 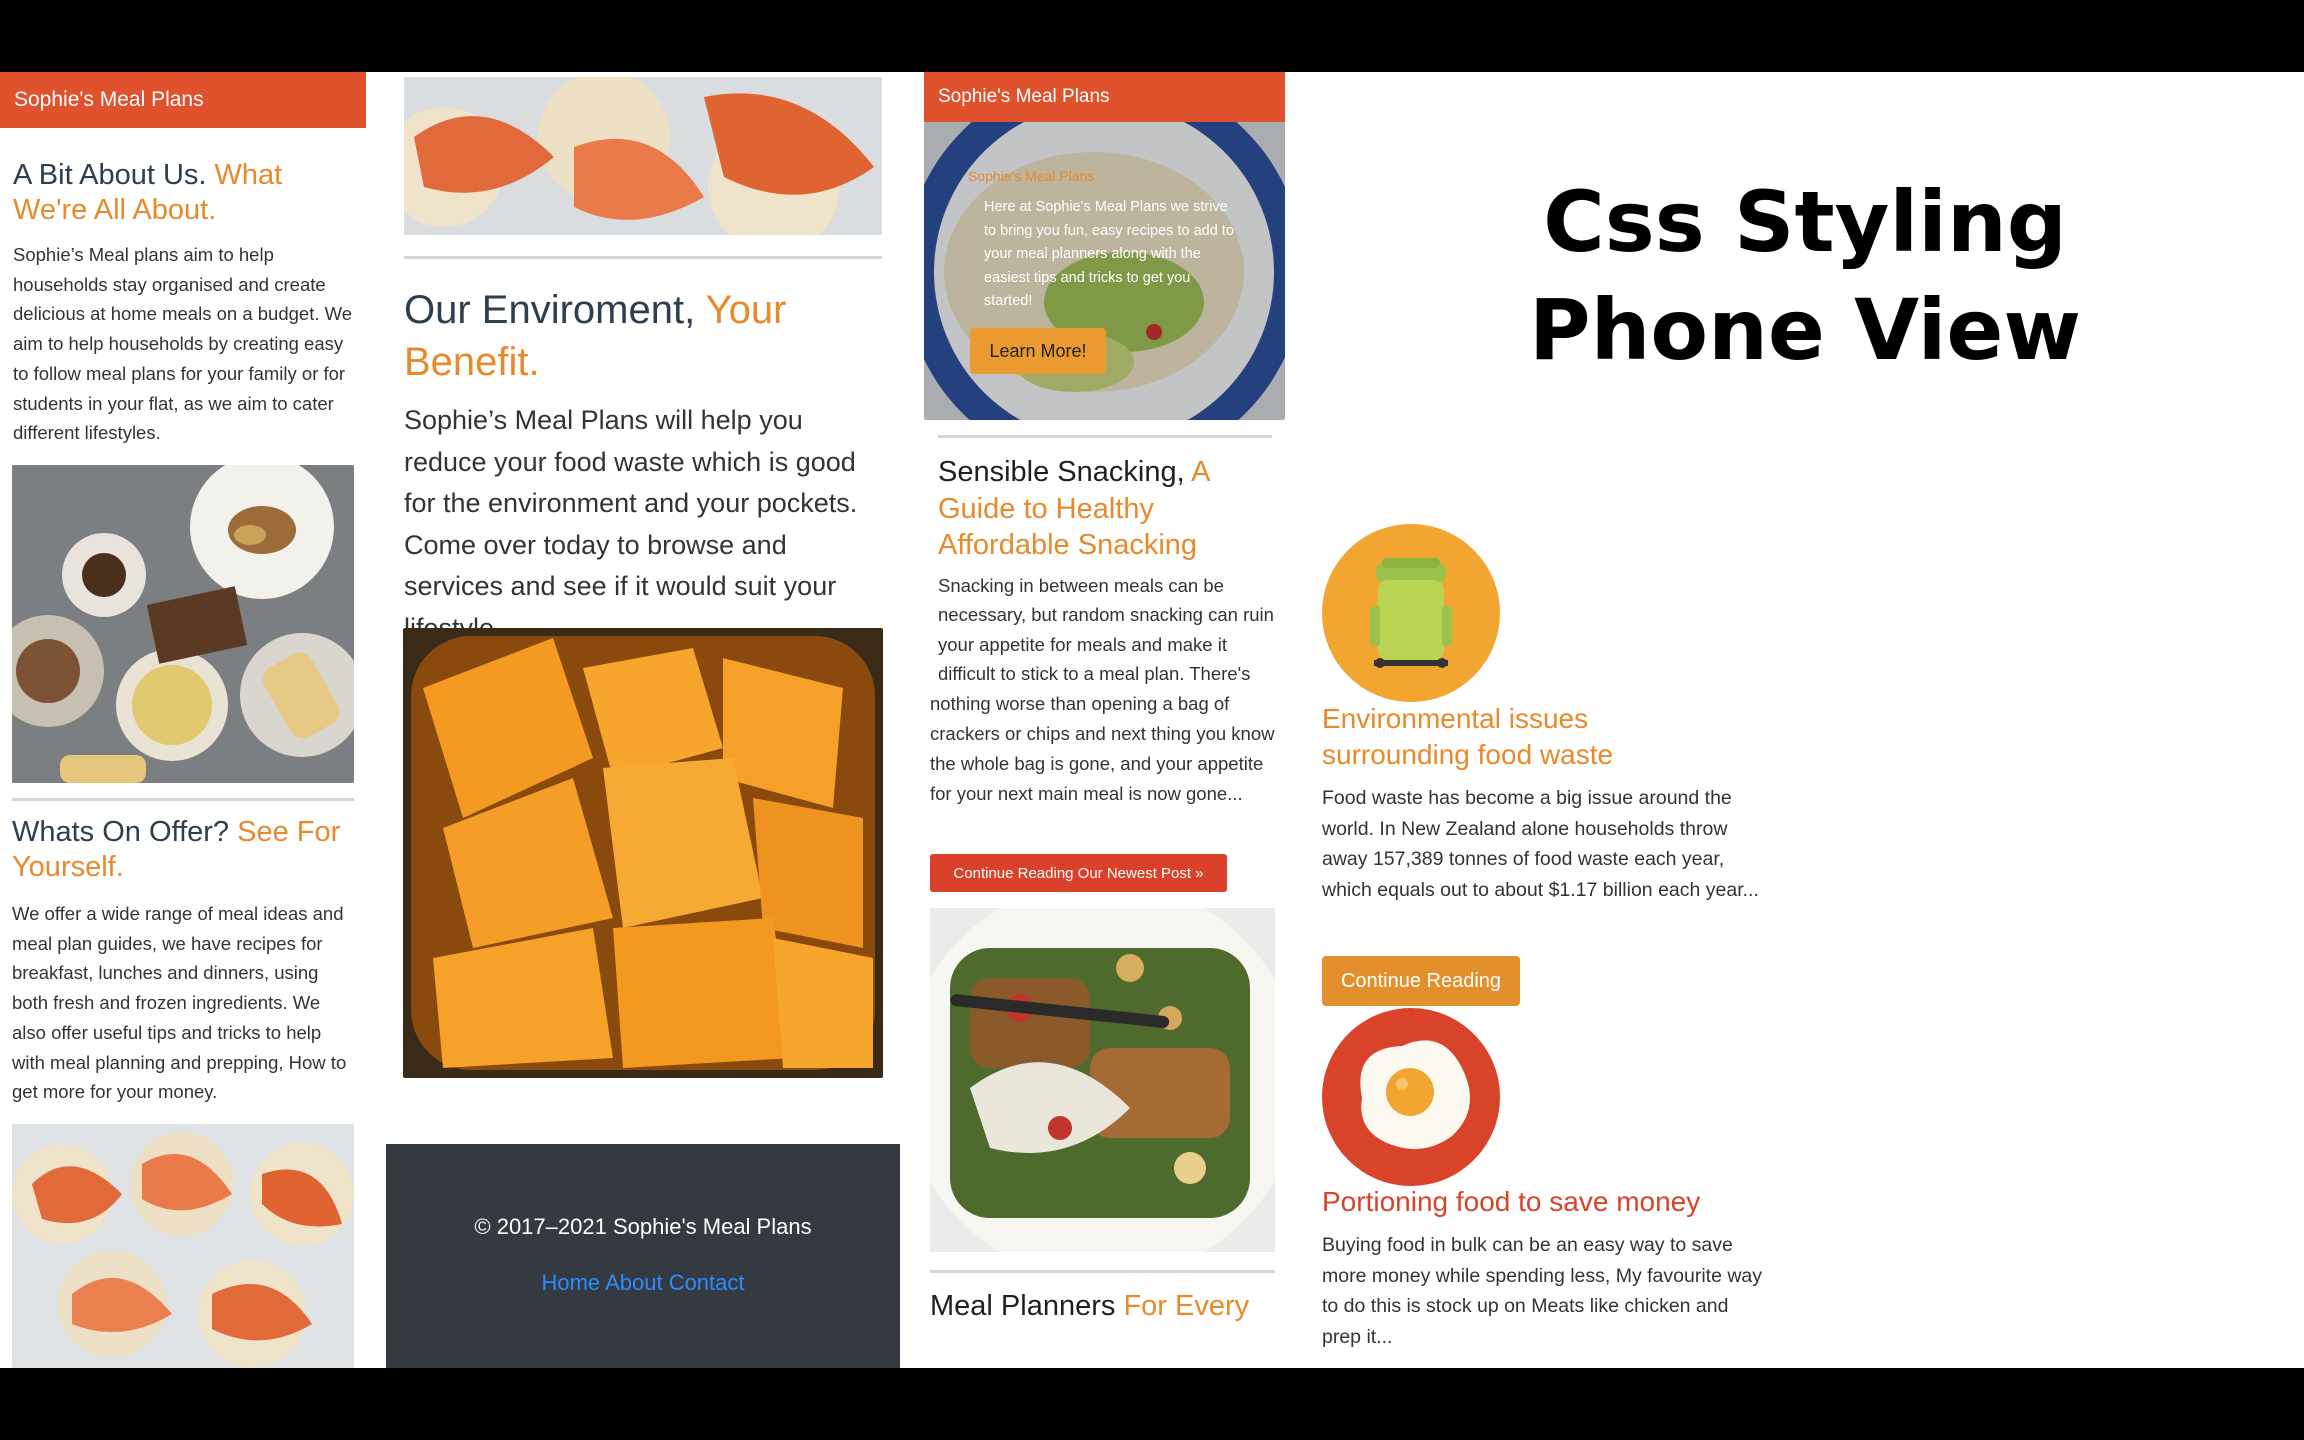 I want to click on brunch-table-image, so click(x=183, y=624).